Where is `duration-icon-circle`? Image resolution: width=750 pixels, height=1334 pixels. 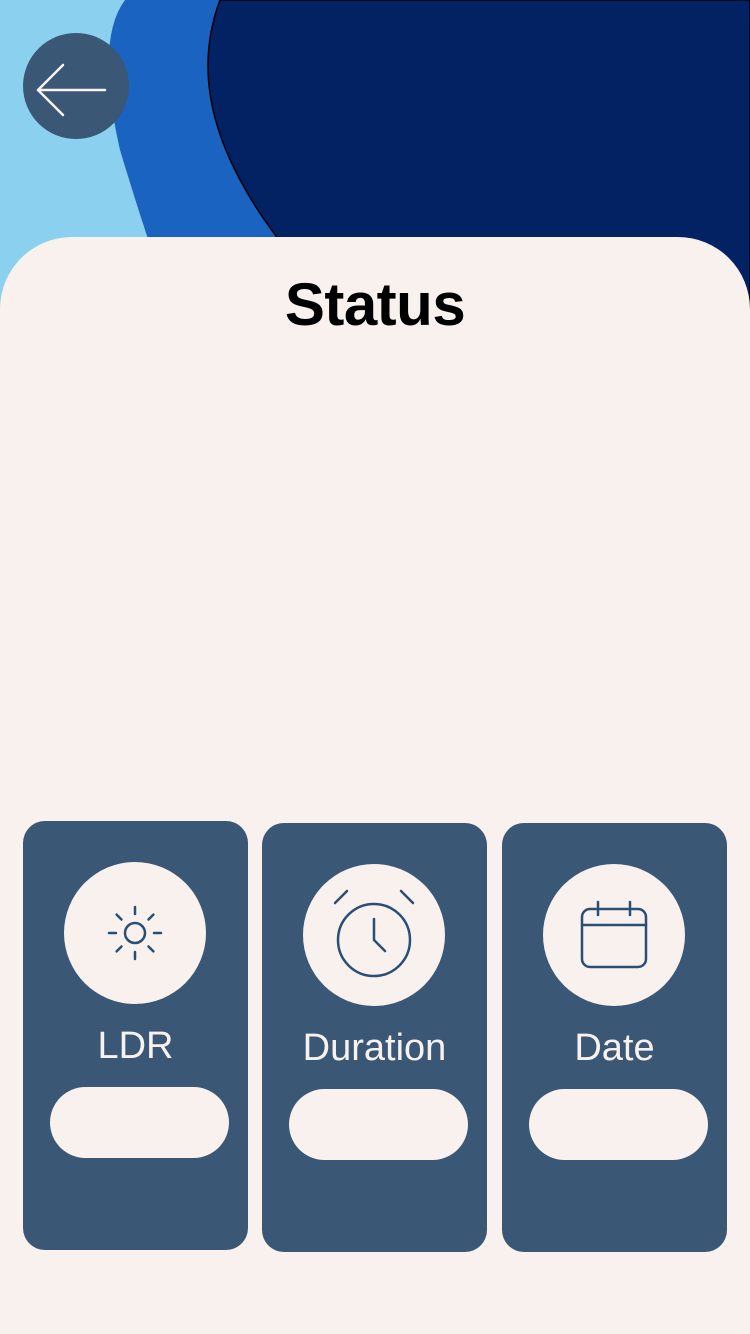 duration-icon-circle is located at coordinates (374, 935).